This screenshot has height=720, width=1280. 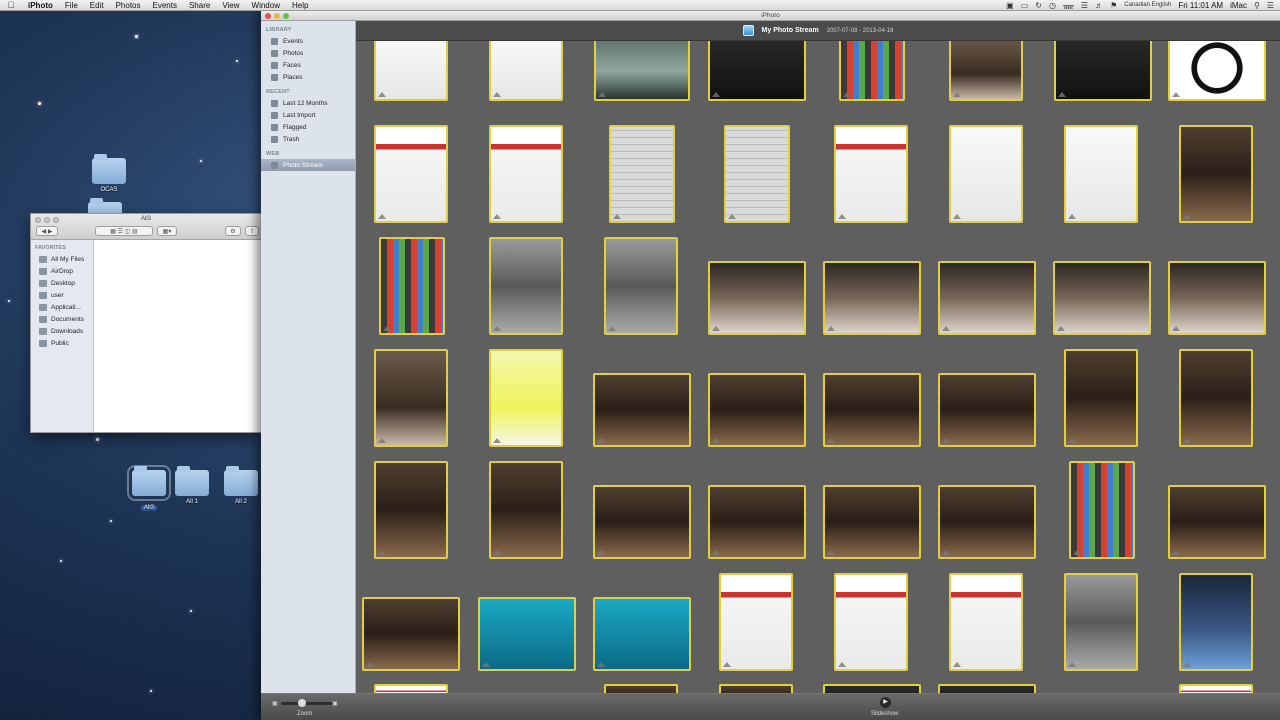 What do you see at coordinates (1025, 5) in the screenshot?
I see `screen-icon: ▭` at bounding box center [1025, 5].